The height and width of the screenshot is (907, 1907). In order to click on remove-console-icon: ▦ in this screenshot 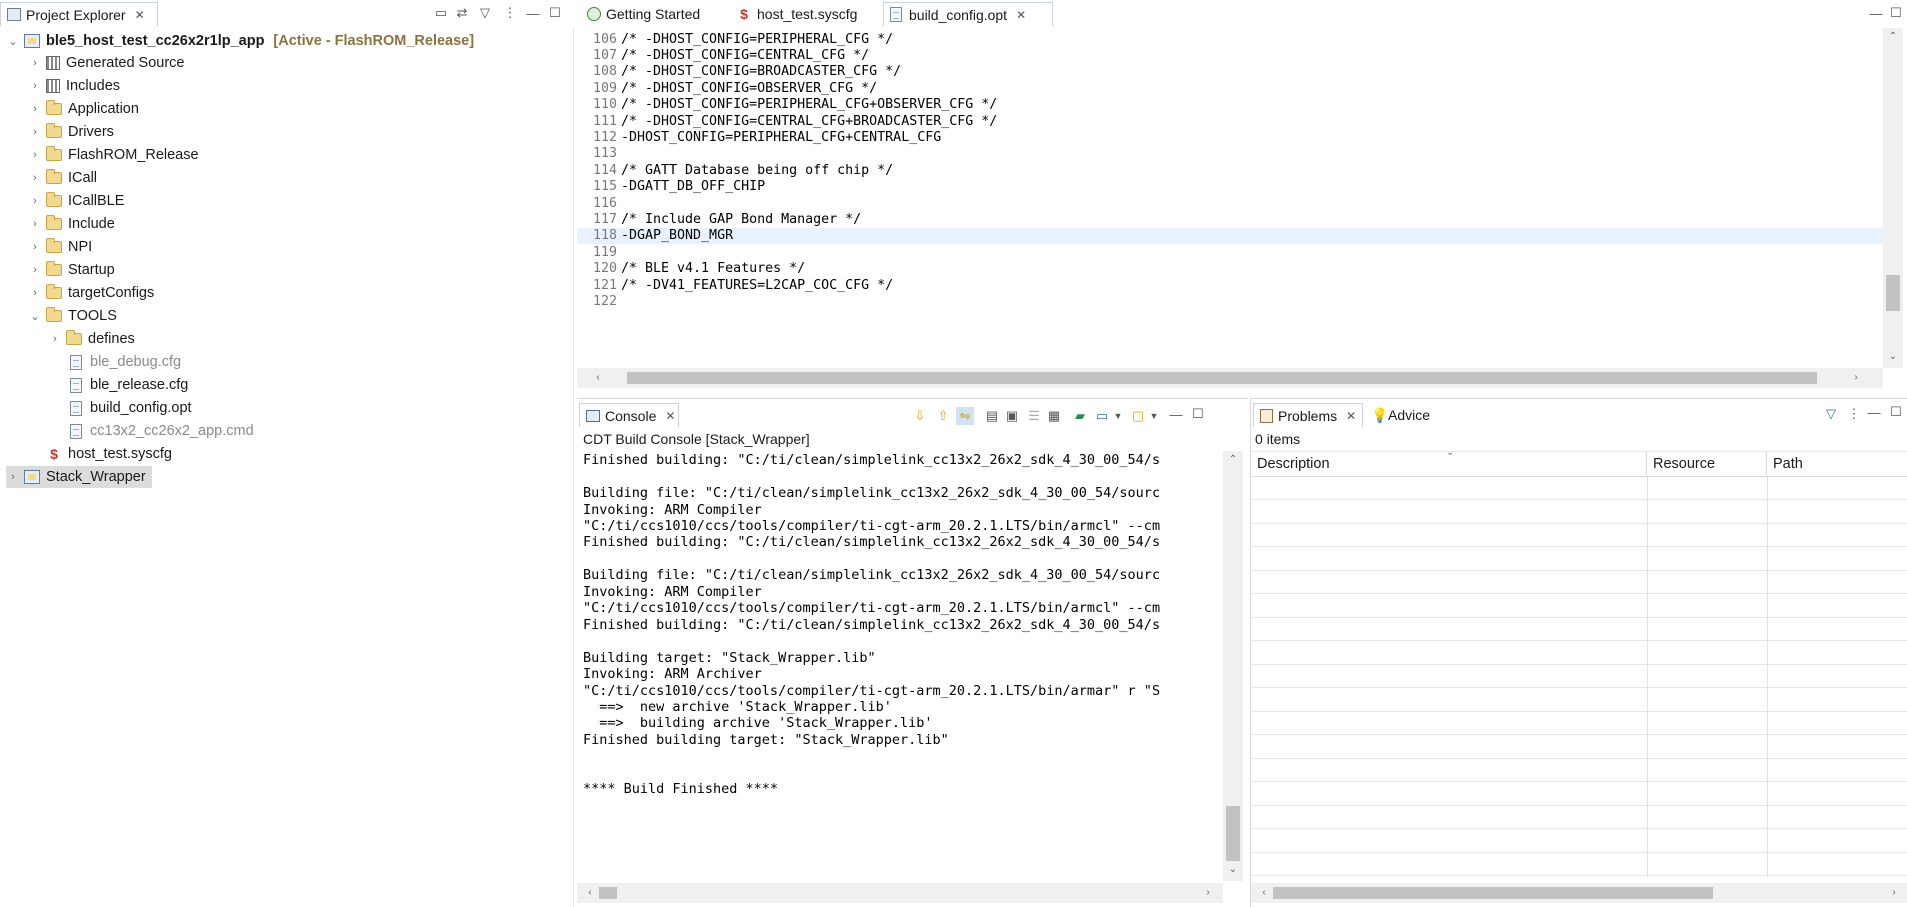, I will do `click(1054, 416)`.